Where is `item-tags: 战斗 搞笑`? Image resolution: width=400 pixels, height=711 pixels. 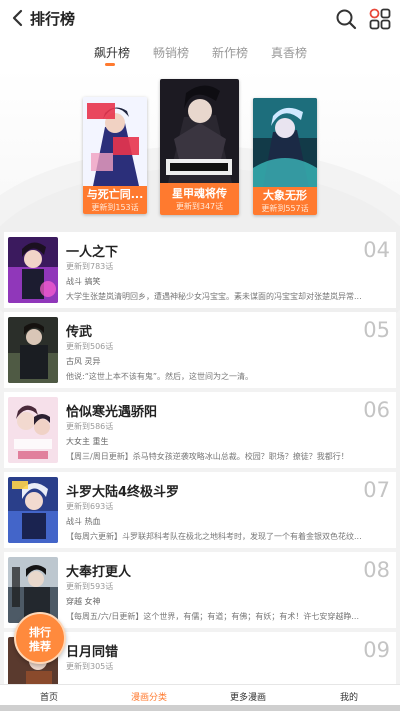
item-tags: 战斗 搞笑 is located at coordinates (83, 281).